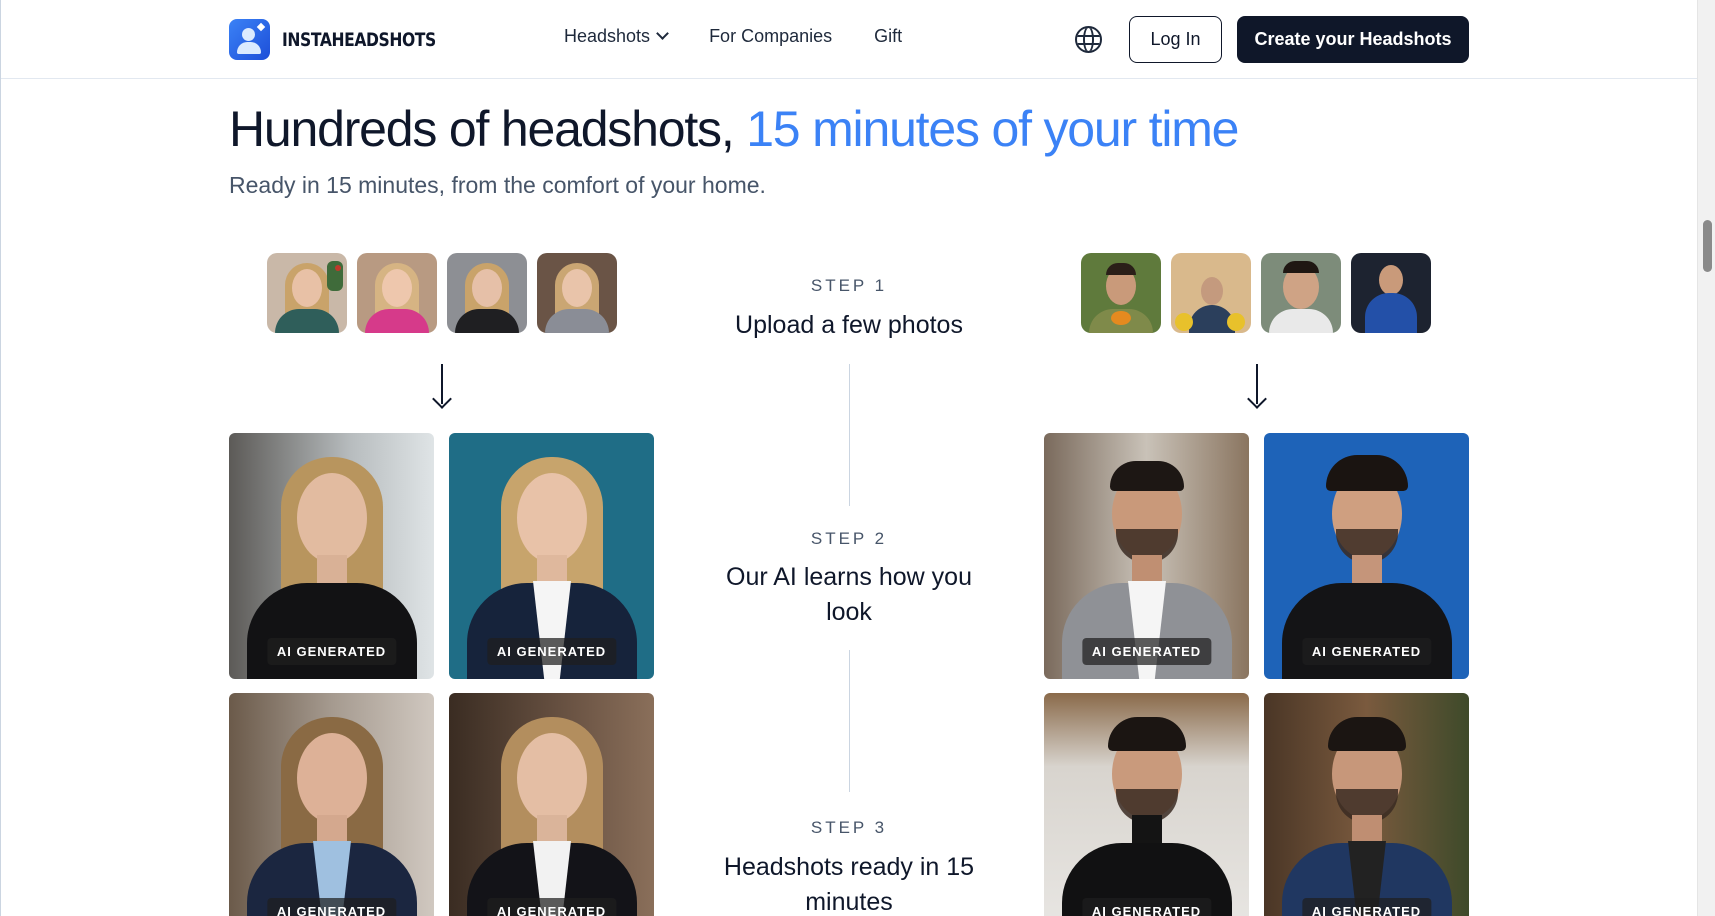 This screenshot has width=1715, height=916. I want to click on globe-icon, so click(1088, 39).